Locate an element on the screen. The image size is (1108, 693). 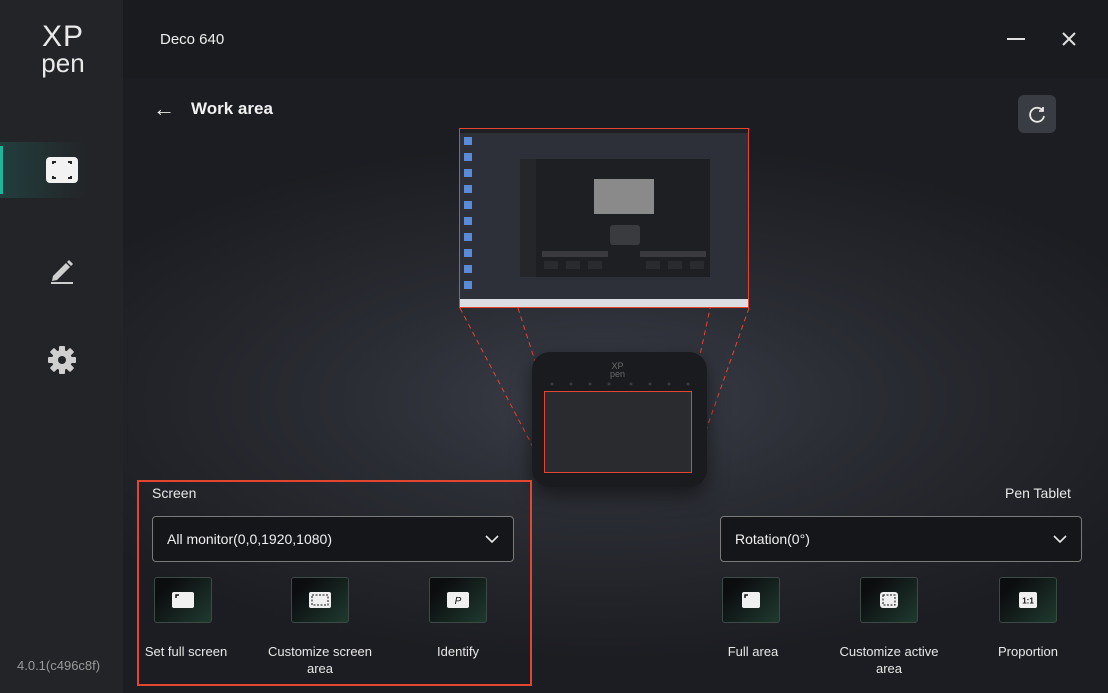
gear-icon is located at coordinates (61, 360).